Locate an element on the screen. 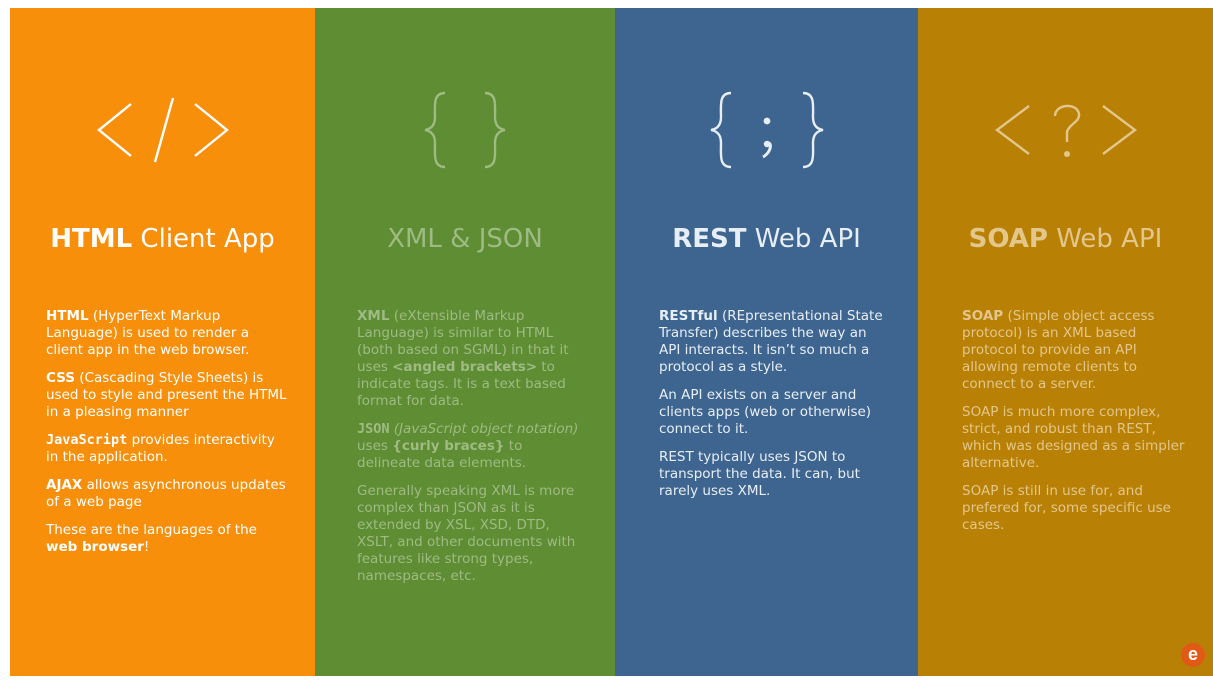  column-title: SOAP Web API is located at coordinates (1065, 239).